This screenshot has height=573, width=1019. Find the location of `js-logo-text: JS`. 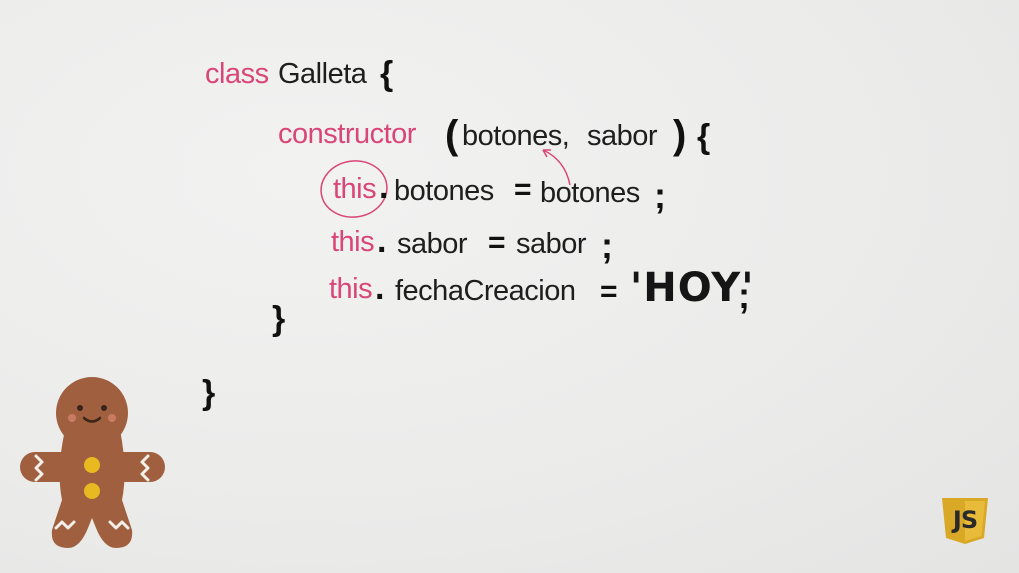

js-logo-text: JS is located at coordinates (965, 520).